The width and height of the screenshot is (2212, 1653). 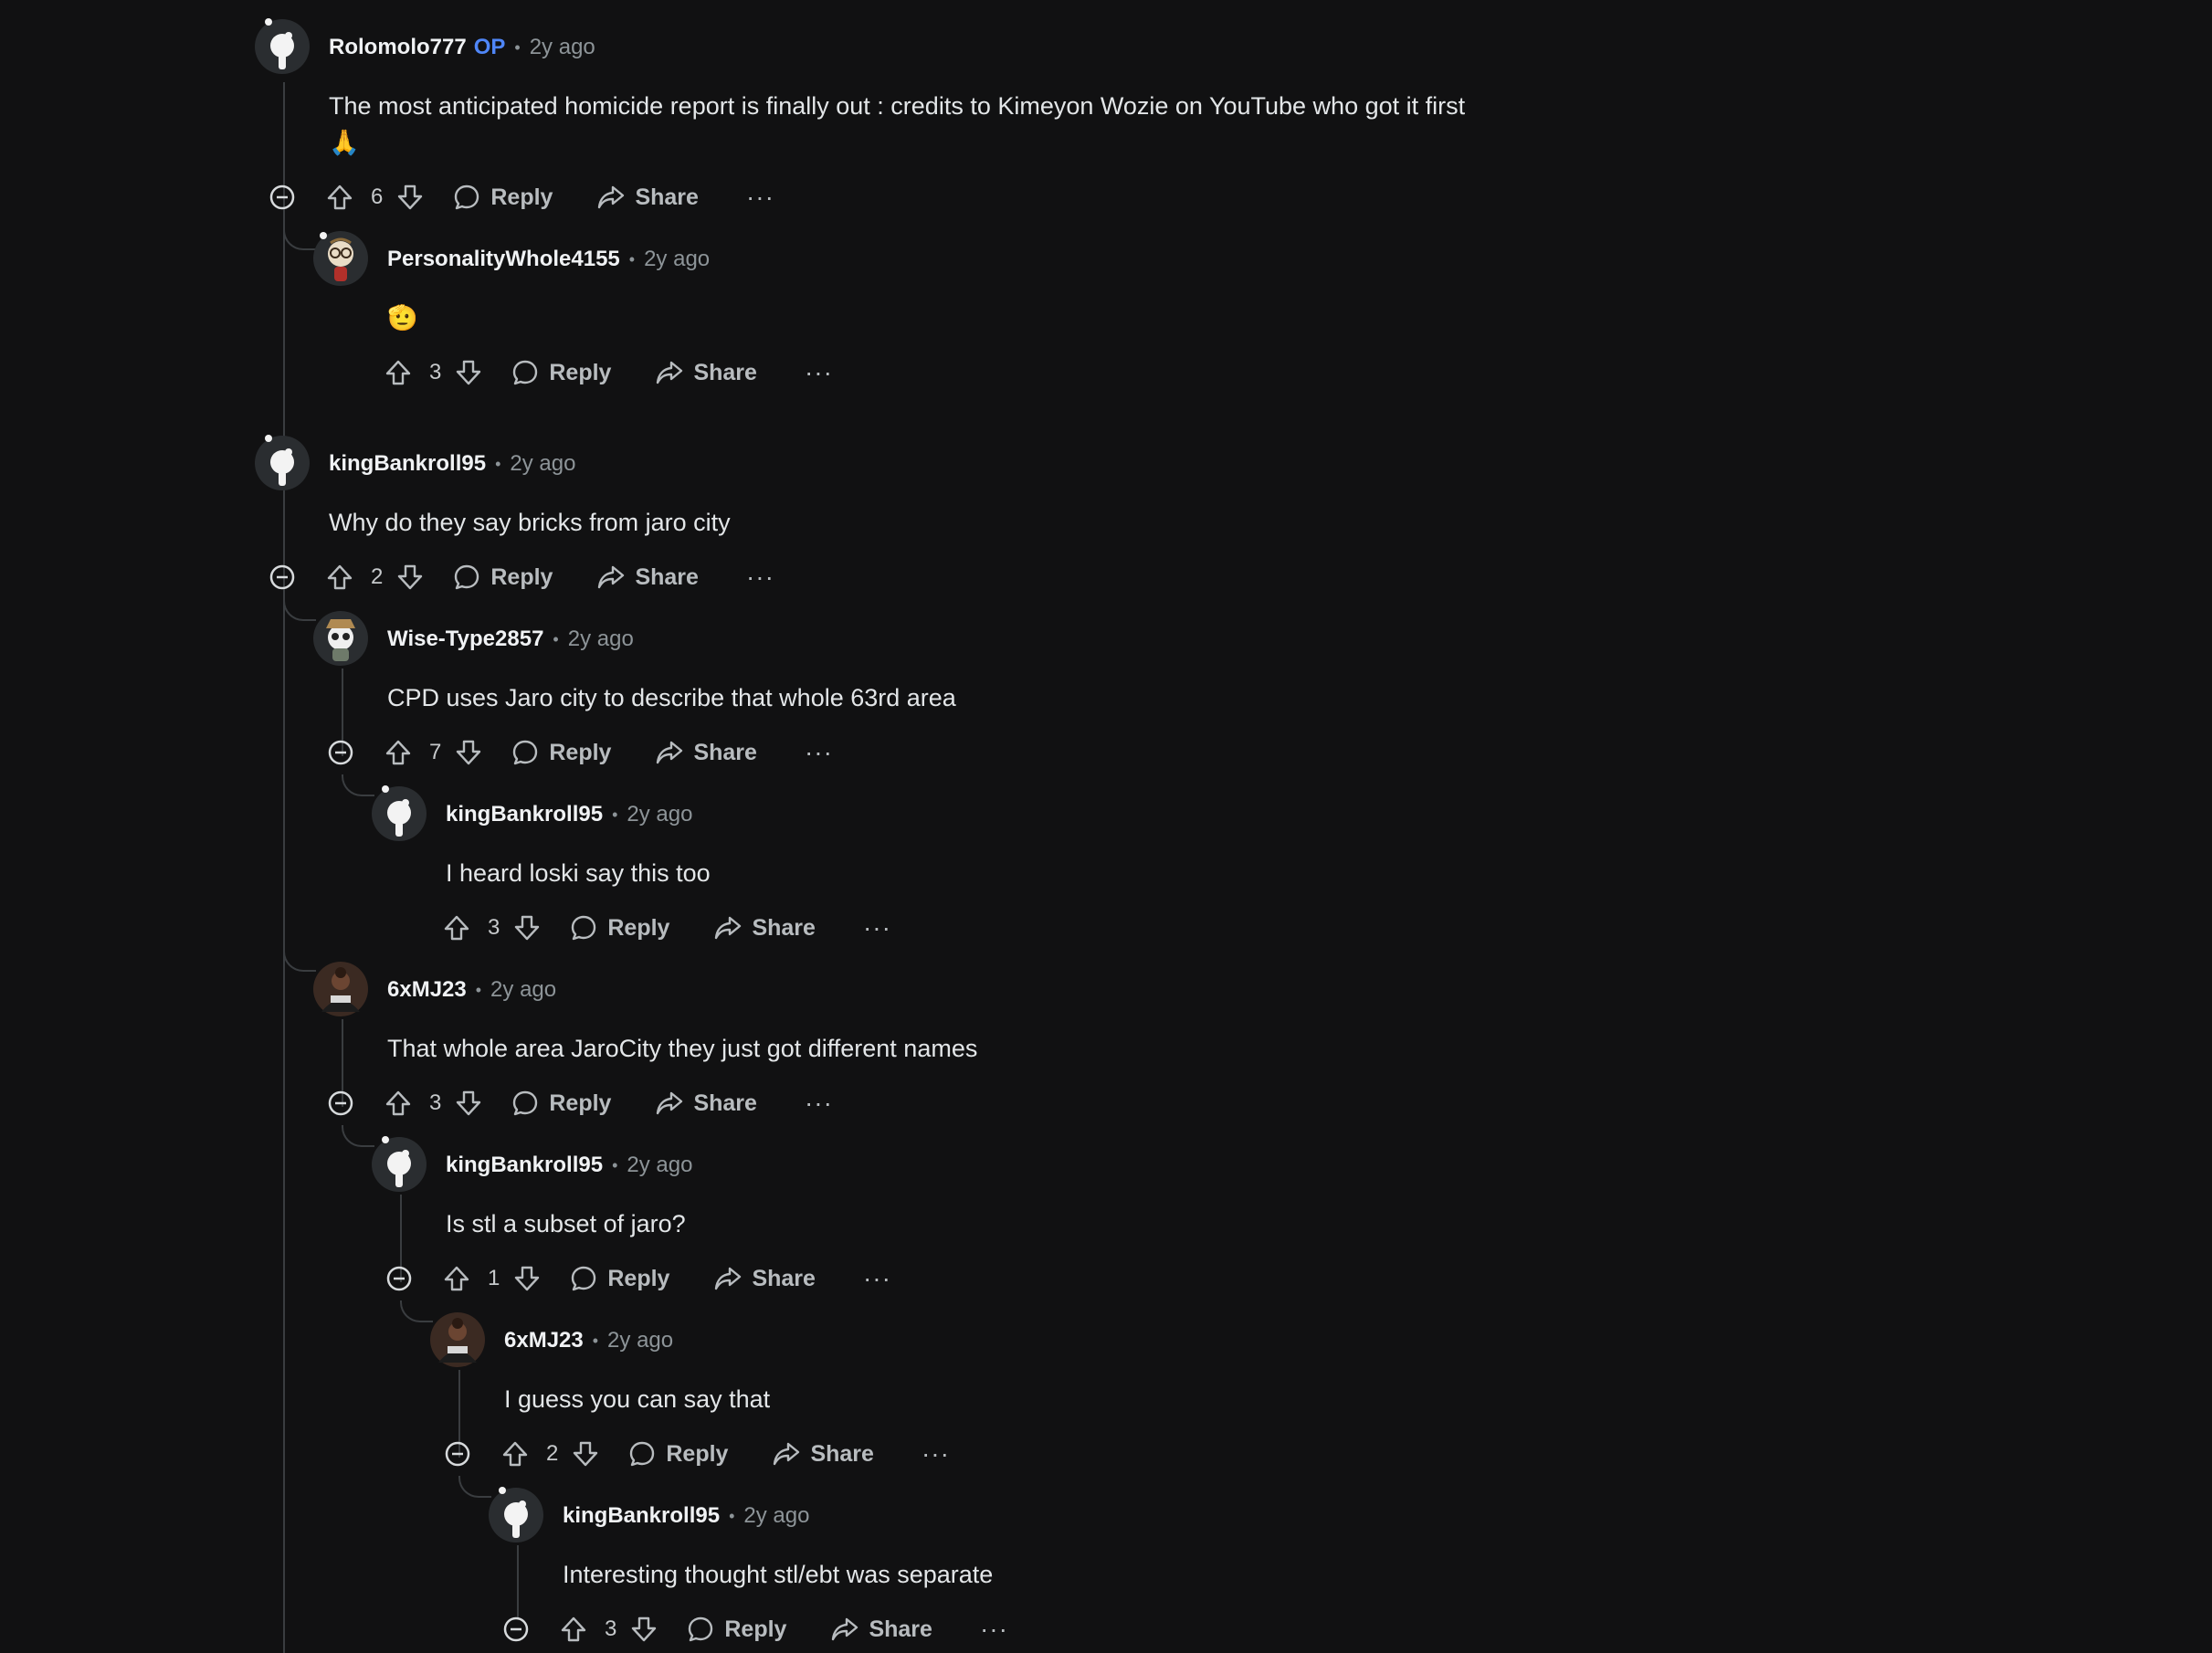 I want to click on comment-actions: 3 Reply Share ···, so click(x=638, y=928).